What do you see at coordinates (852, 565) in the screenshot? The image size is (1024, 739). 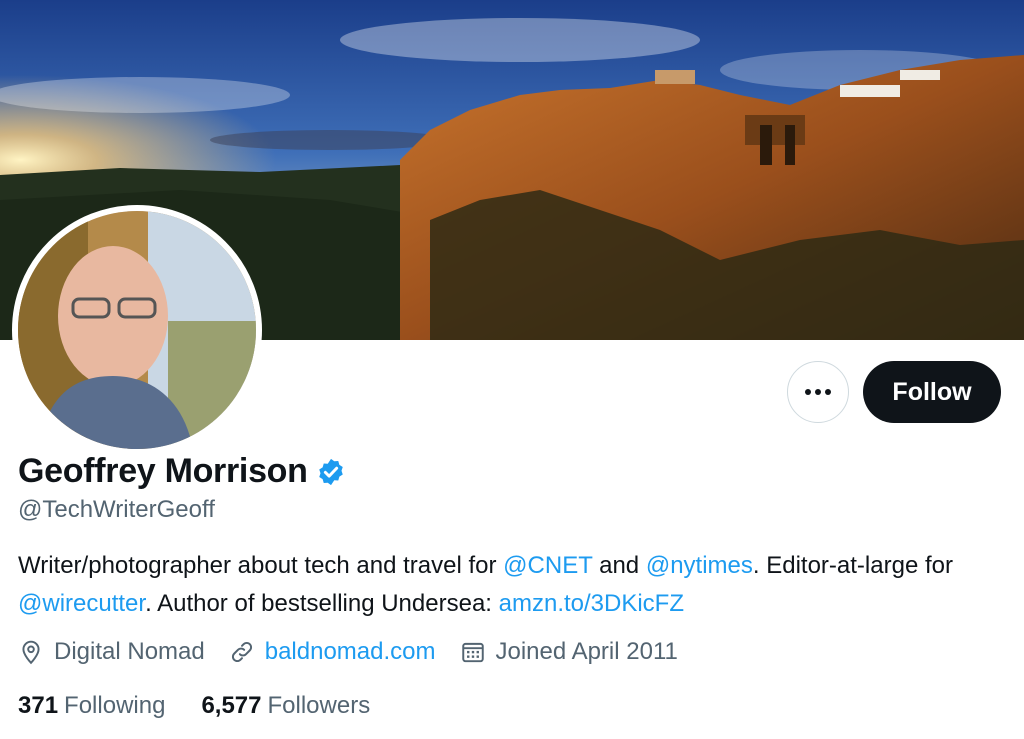 I see `bio-text: . Editor-at-large for` at bounding box center [852, 565].